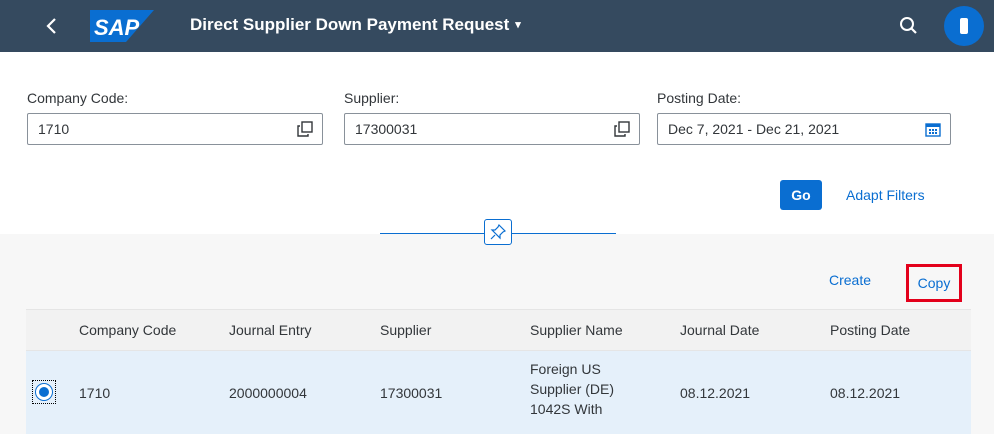 Image resolution: width=994 pixels, height=434 pixels. Describe the element at coordinates (78, 98) in the screenshot. I see `company-code-label: Company Code:` at that location.